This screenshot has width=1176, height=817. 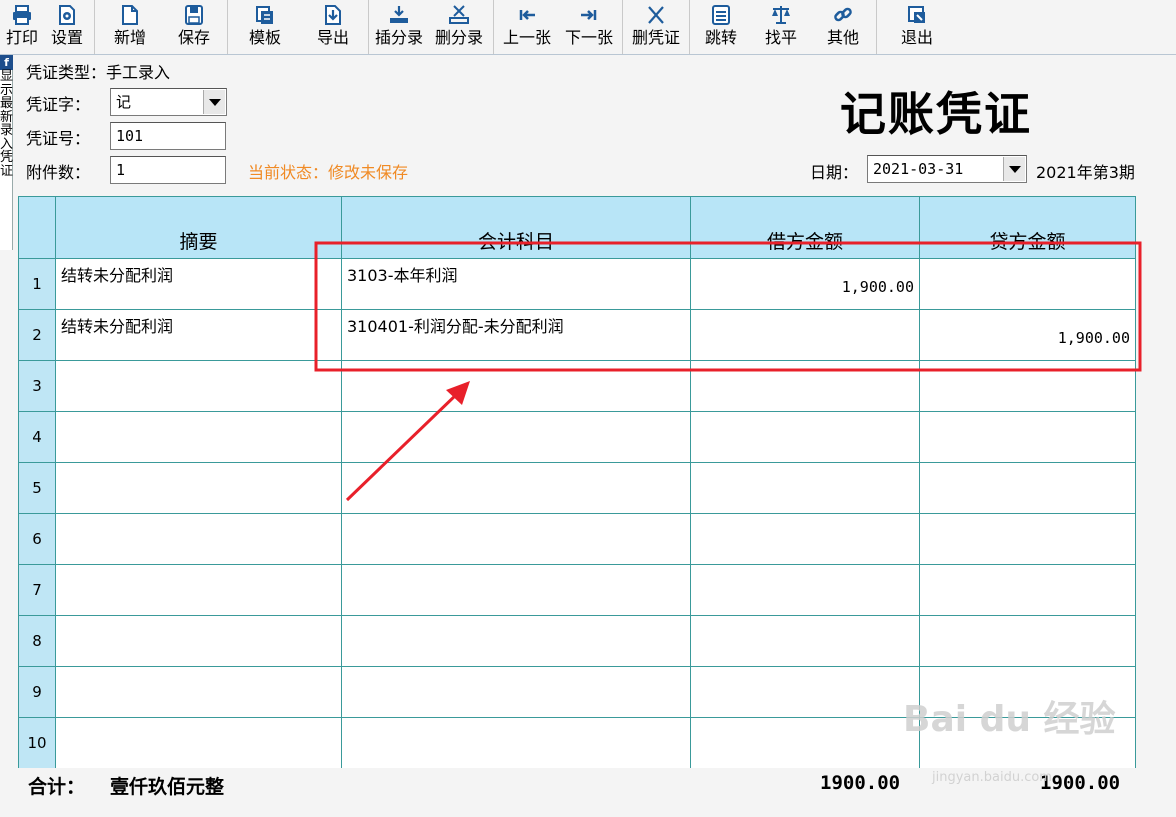 What do you see at coordinates (721, 27) in the screenshot?
I see `jump-button: 跳转` at bounding box center [721, 27].